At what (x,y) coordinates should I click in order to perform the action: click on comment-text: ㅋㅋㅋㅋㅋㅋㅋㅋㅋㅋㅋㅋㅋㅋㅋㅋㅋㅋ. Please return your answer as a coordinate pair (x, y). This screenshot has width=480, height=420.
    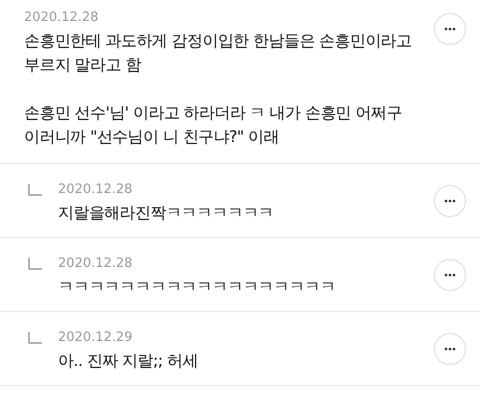
    Looking at the image, I should click on (197, 287).